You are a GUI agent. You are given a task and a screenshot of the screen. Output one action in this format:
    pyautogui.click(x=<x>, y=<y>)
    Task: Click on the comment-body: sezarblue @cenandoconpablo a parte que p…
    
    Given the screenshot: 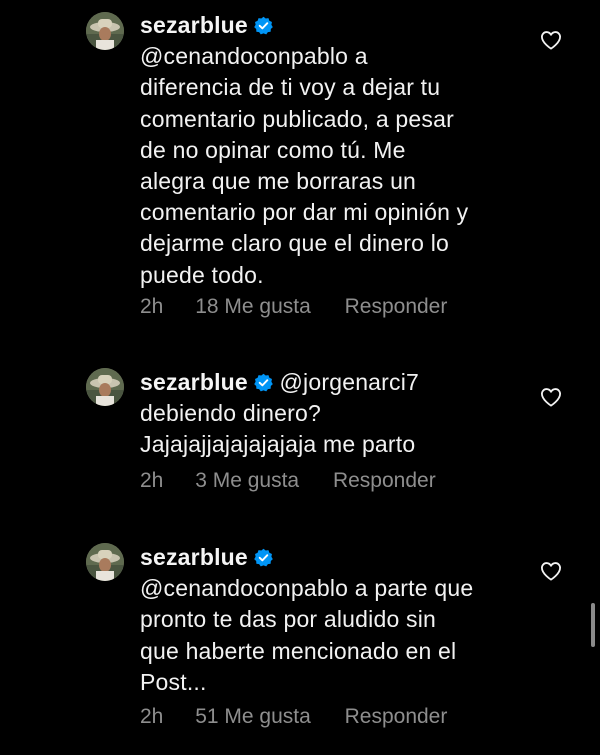 What is the action you would take?
    pyautogui.click(x=337, y=620)
    